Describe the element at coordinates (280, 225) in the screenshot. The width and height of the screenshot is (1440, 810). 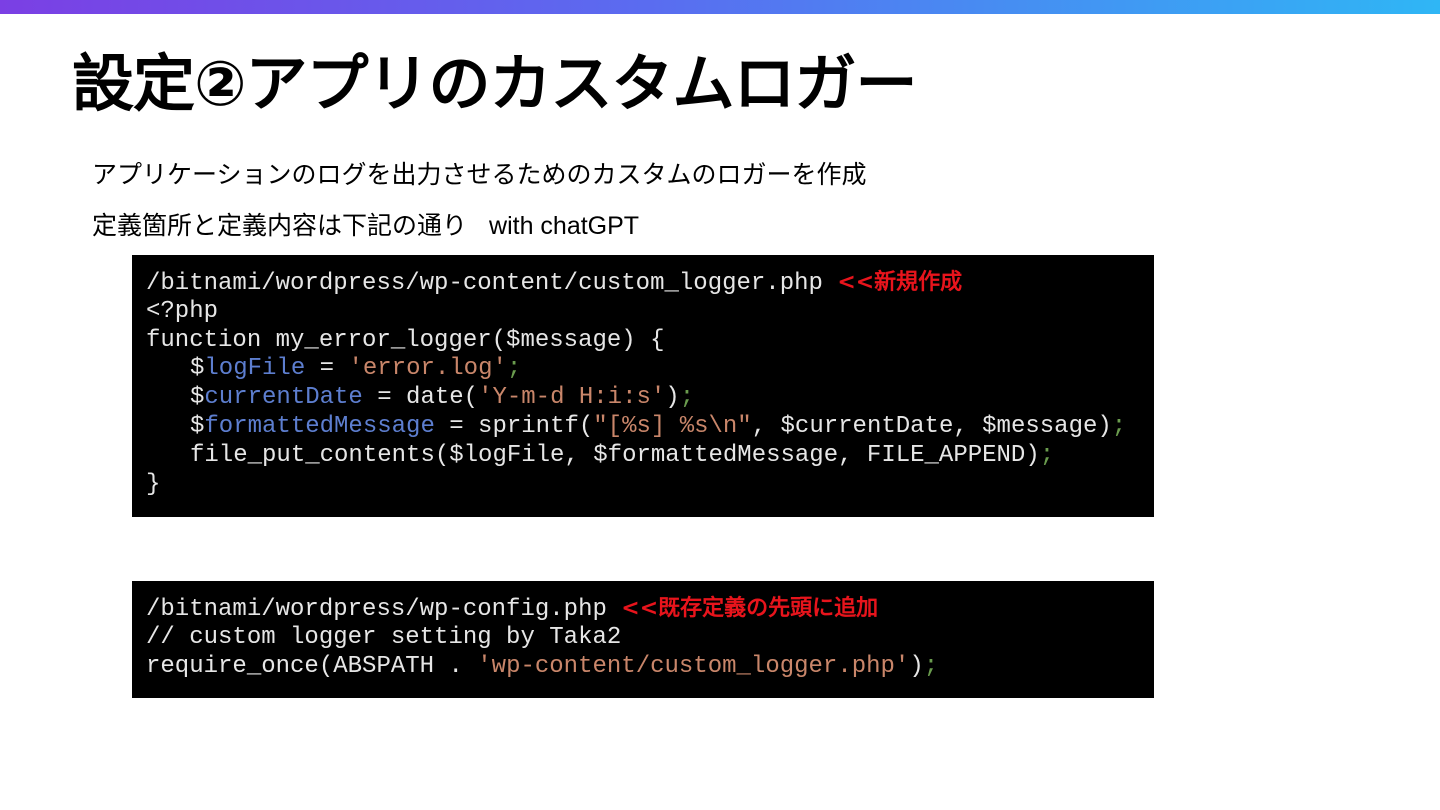
I see `subtitle-definition-text: 定義箇所と定義内容は下記の通り` at that location.